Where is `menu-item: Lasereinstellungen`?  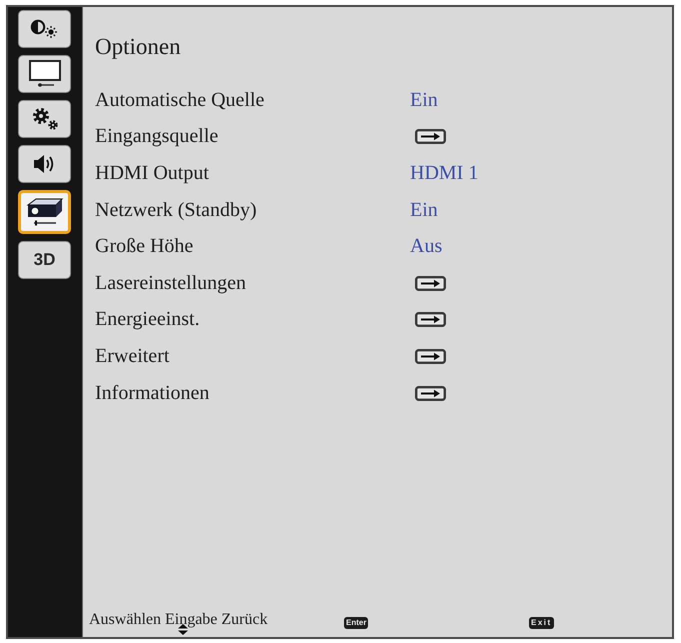 menu-item: Lasereinstellungen is located at coordinates (170, 283).